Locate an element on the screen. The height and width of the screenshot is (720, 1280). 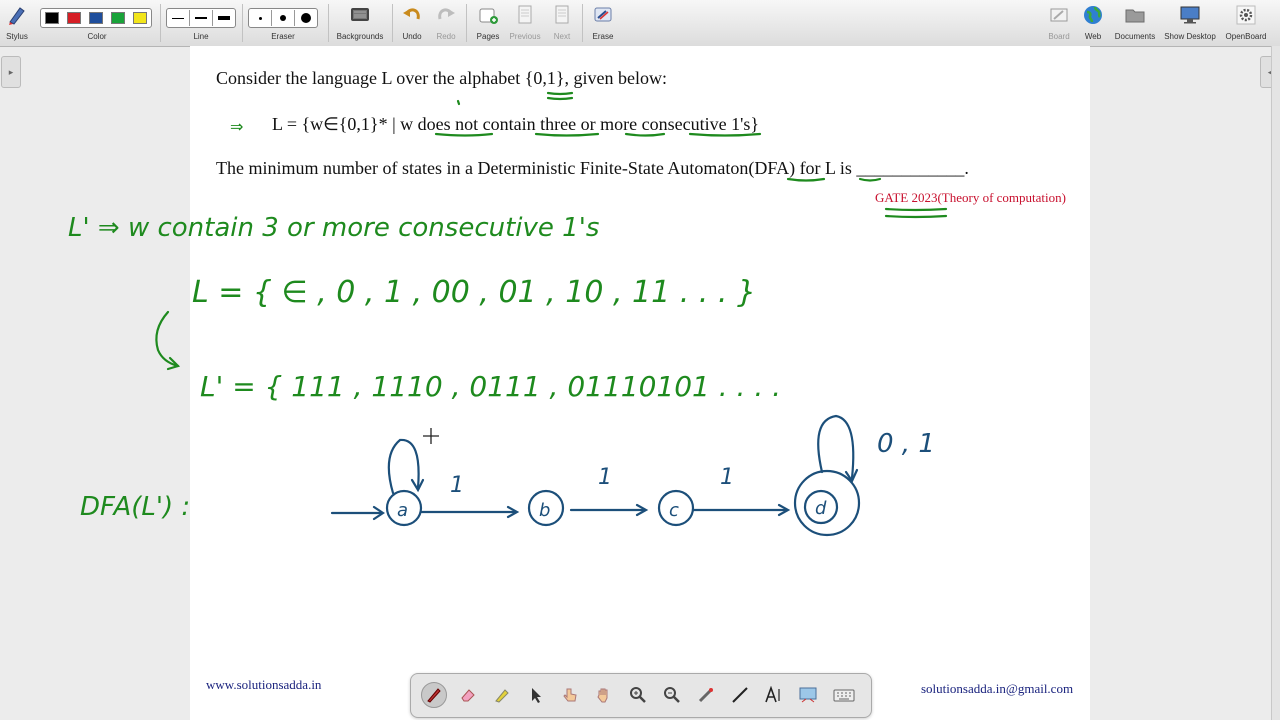
eraser-small-button is located at coordinates (260, 18).